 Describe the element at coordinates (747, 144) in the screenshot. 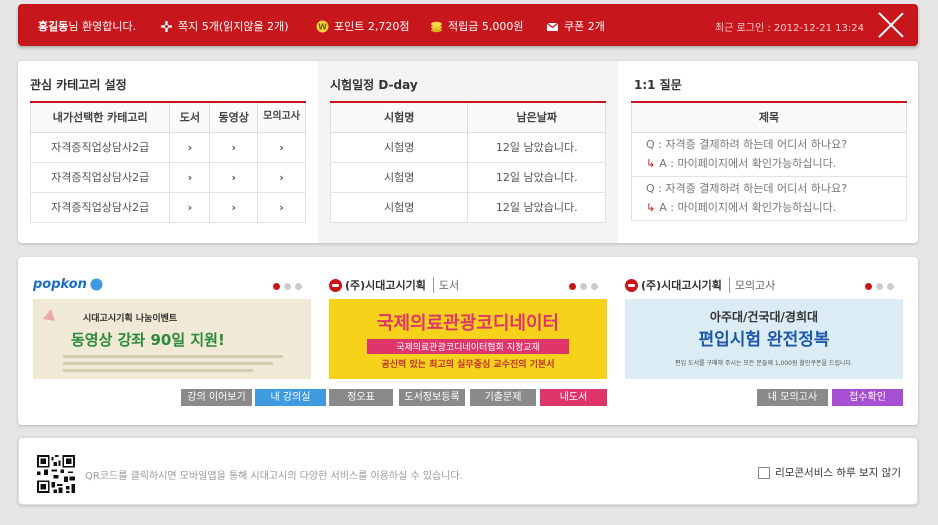

I see `question-text: Q : 자격증 결제하려 하는데 어디서 하나요?` at that location.